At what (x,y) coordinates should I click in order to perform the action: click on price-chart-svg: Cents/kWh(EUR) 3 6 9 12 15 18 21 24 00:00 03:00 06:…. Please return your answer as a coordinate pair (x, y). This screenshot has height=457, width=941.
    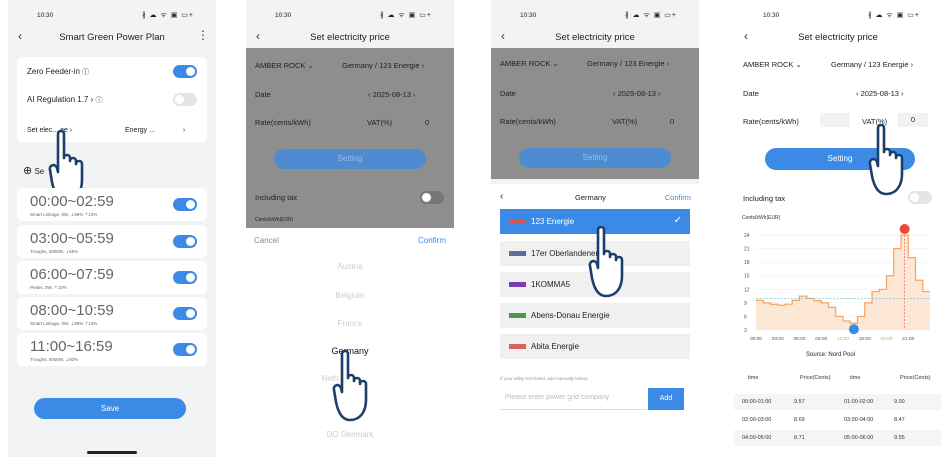
    Looking at the image, I should click on (836, 278).